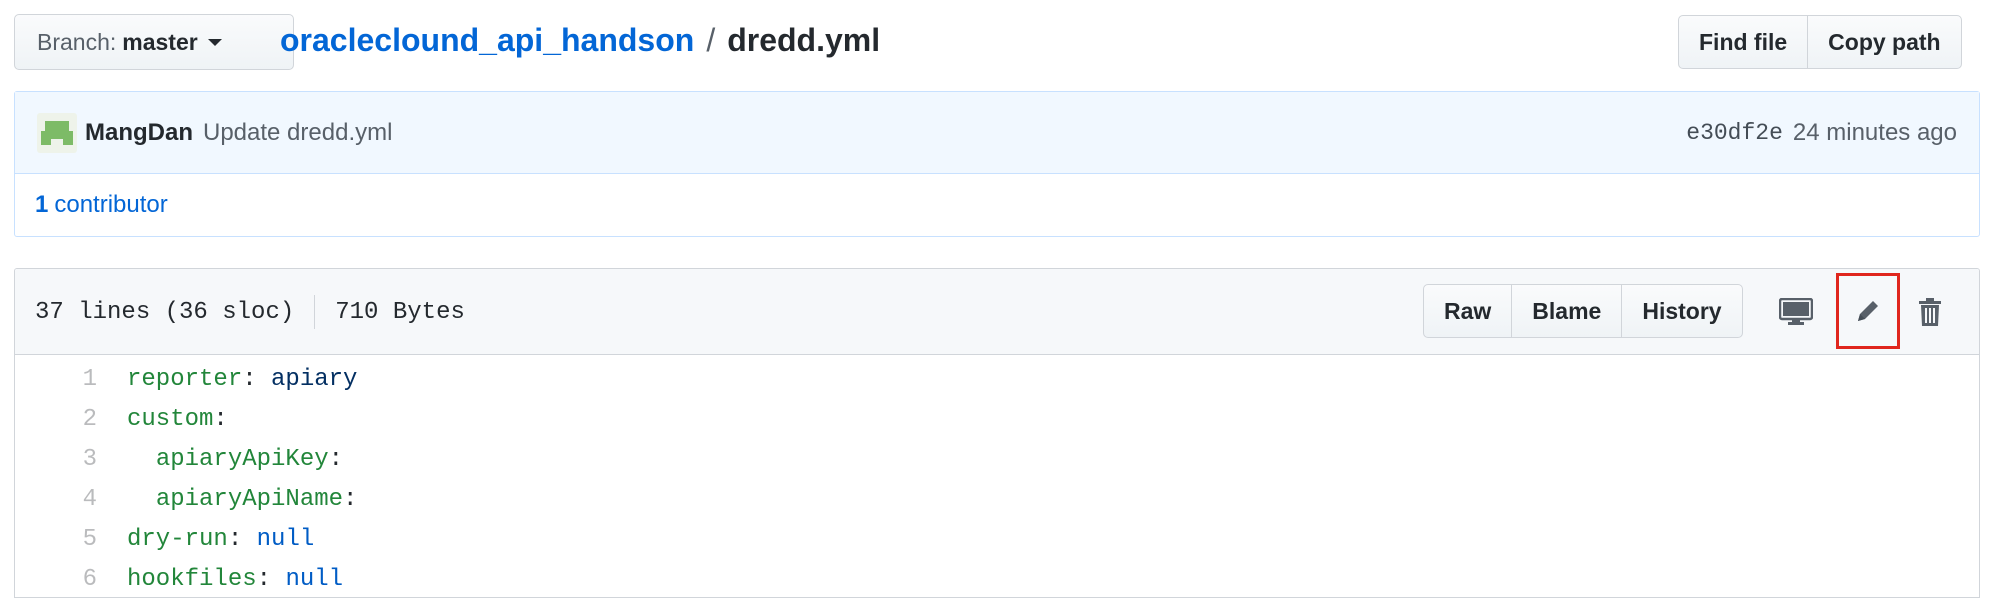 This screenshot has height=598, width=1996. I want to click on file-size: 710 Bytes, so click(400, 312).